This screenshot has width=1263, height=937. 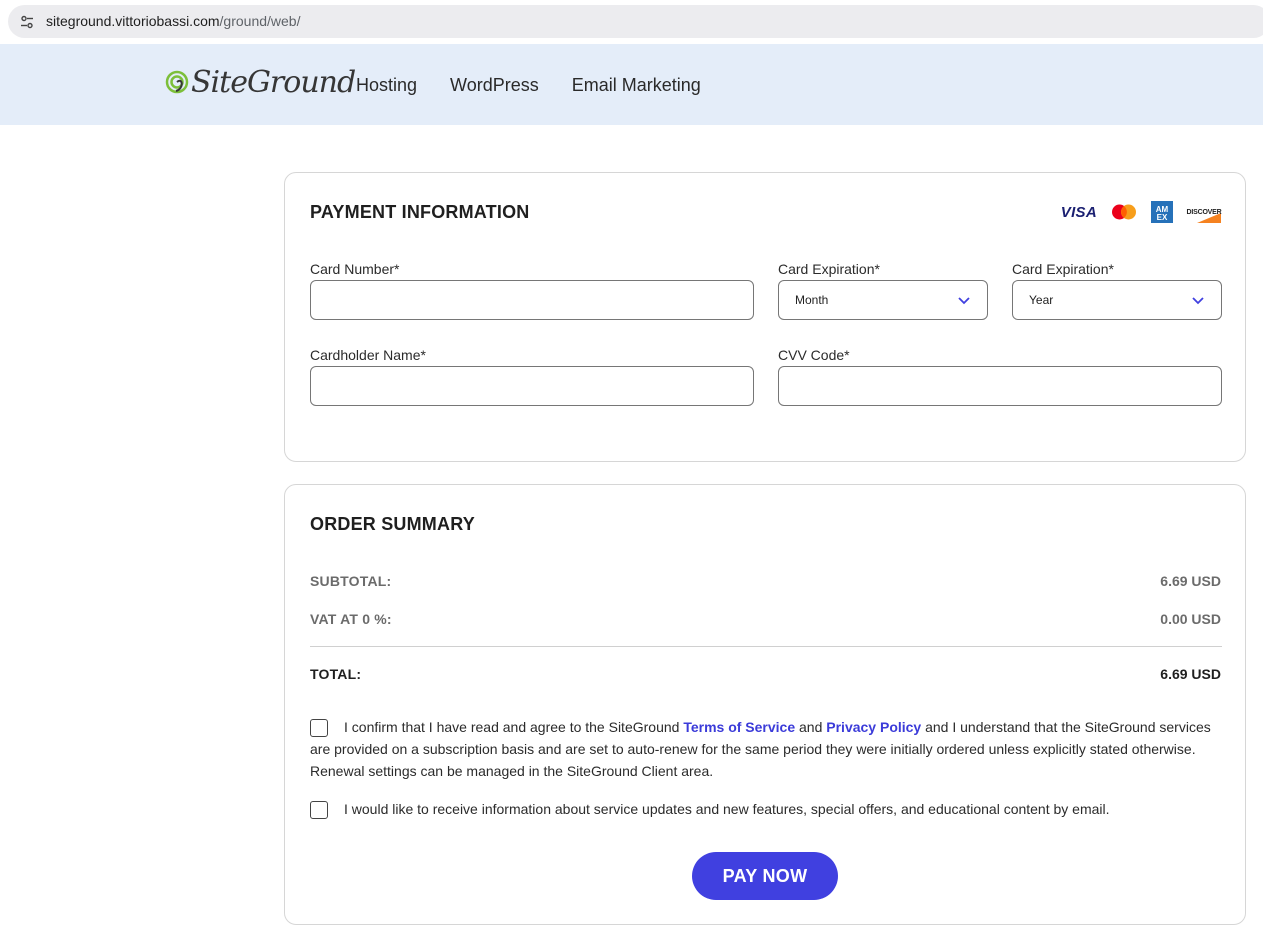 What do you see at coordinates (532, 300) in the screenshot?
I see `card-number-input` at bounding box center [532, 300].